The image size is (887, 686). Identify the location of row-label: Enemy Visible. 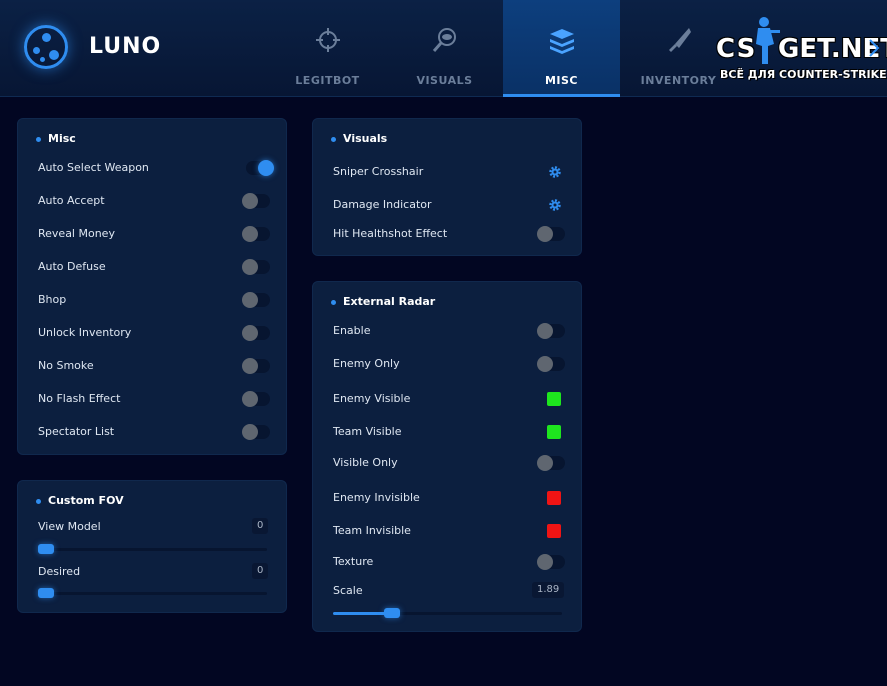
(372, 398).